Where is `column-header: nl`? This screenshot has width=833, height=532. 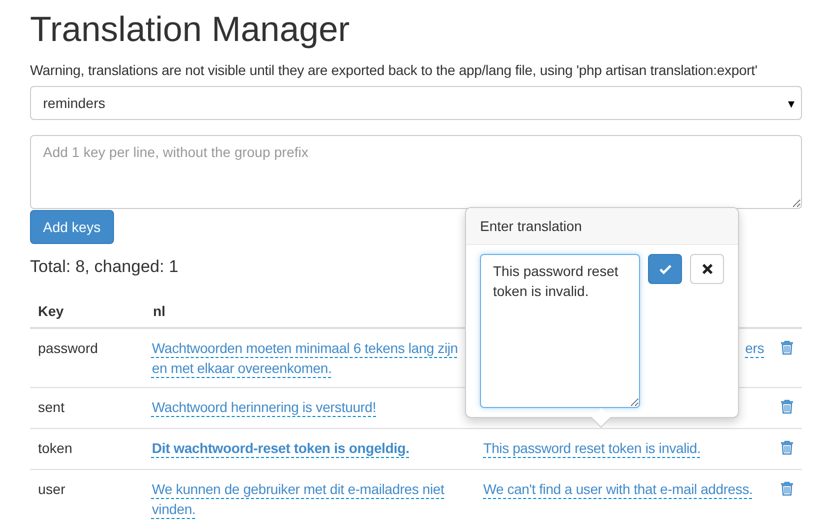
column-header: nl is located at coordinates (159, 311).